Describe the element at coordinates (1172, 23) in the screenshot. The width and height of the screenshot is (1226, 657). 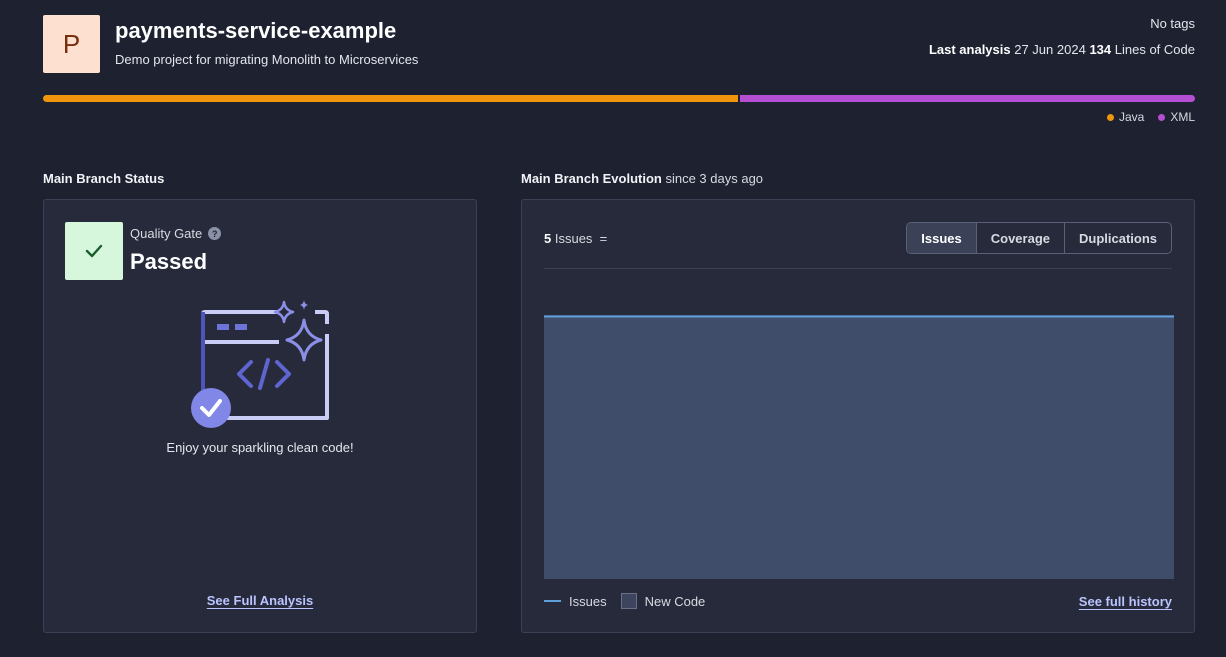
I see `project-tags: No tags` at that location.